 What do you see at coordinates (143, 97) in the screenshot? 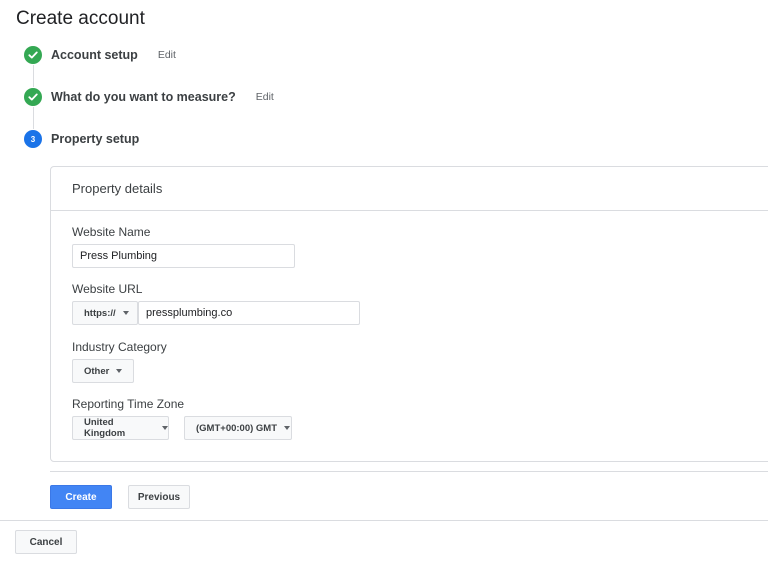
I see `step-label: What do you want to measure?` at bounding box center [143, 97].